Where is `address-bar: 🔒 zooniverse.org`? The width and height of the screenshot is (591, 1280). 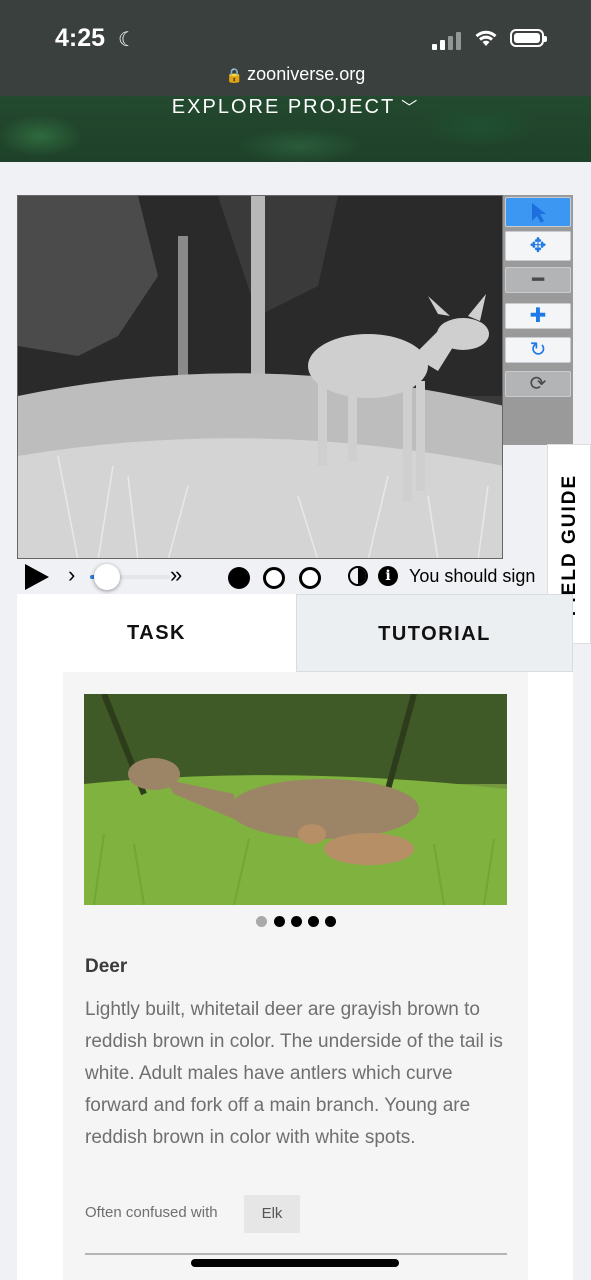
address-bar: 🔒 zooniverse.org is located at coordinates (295, 74).